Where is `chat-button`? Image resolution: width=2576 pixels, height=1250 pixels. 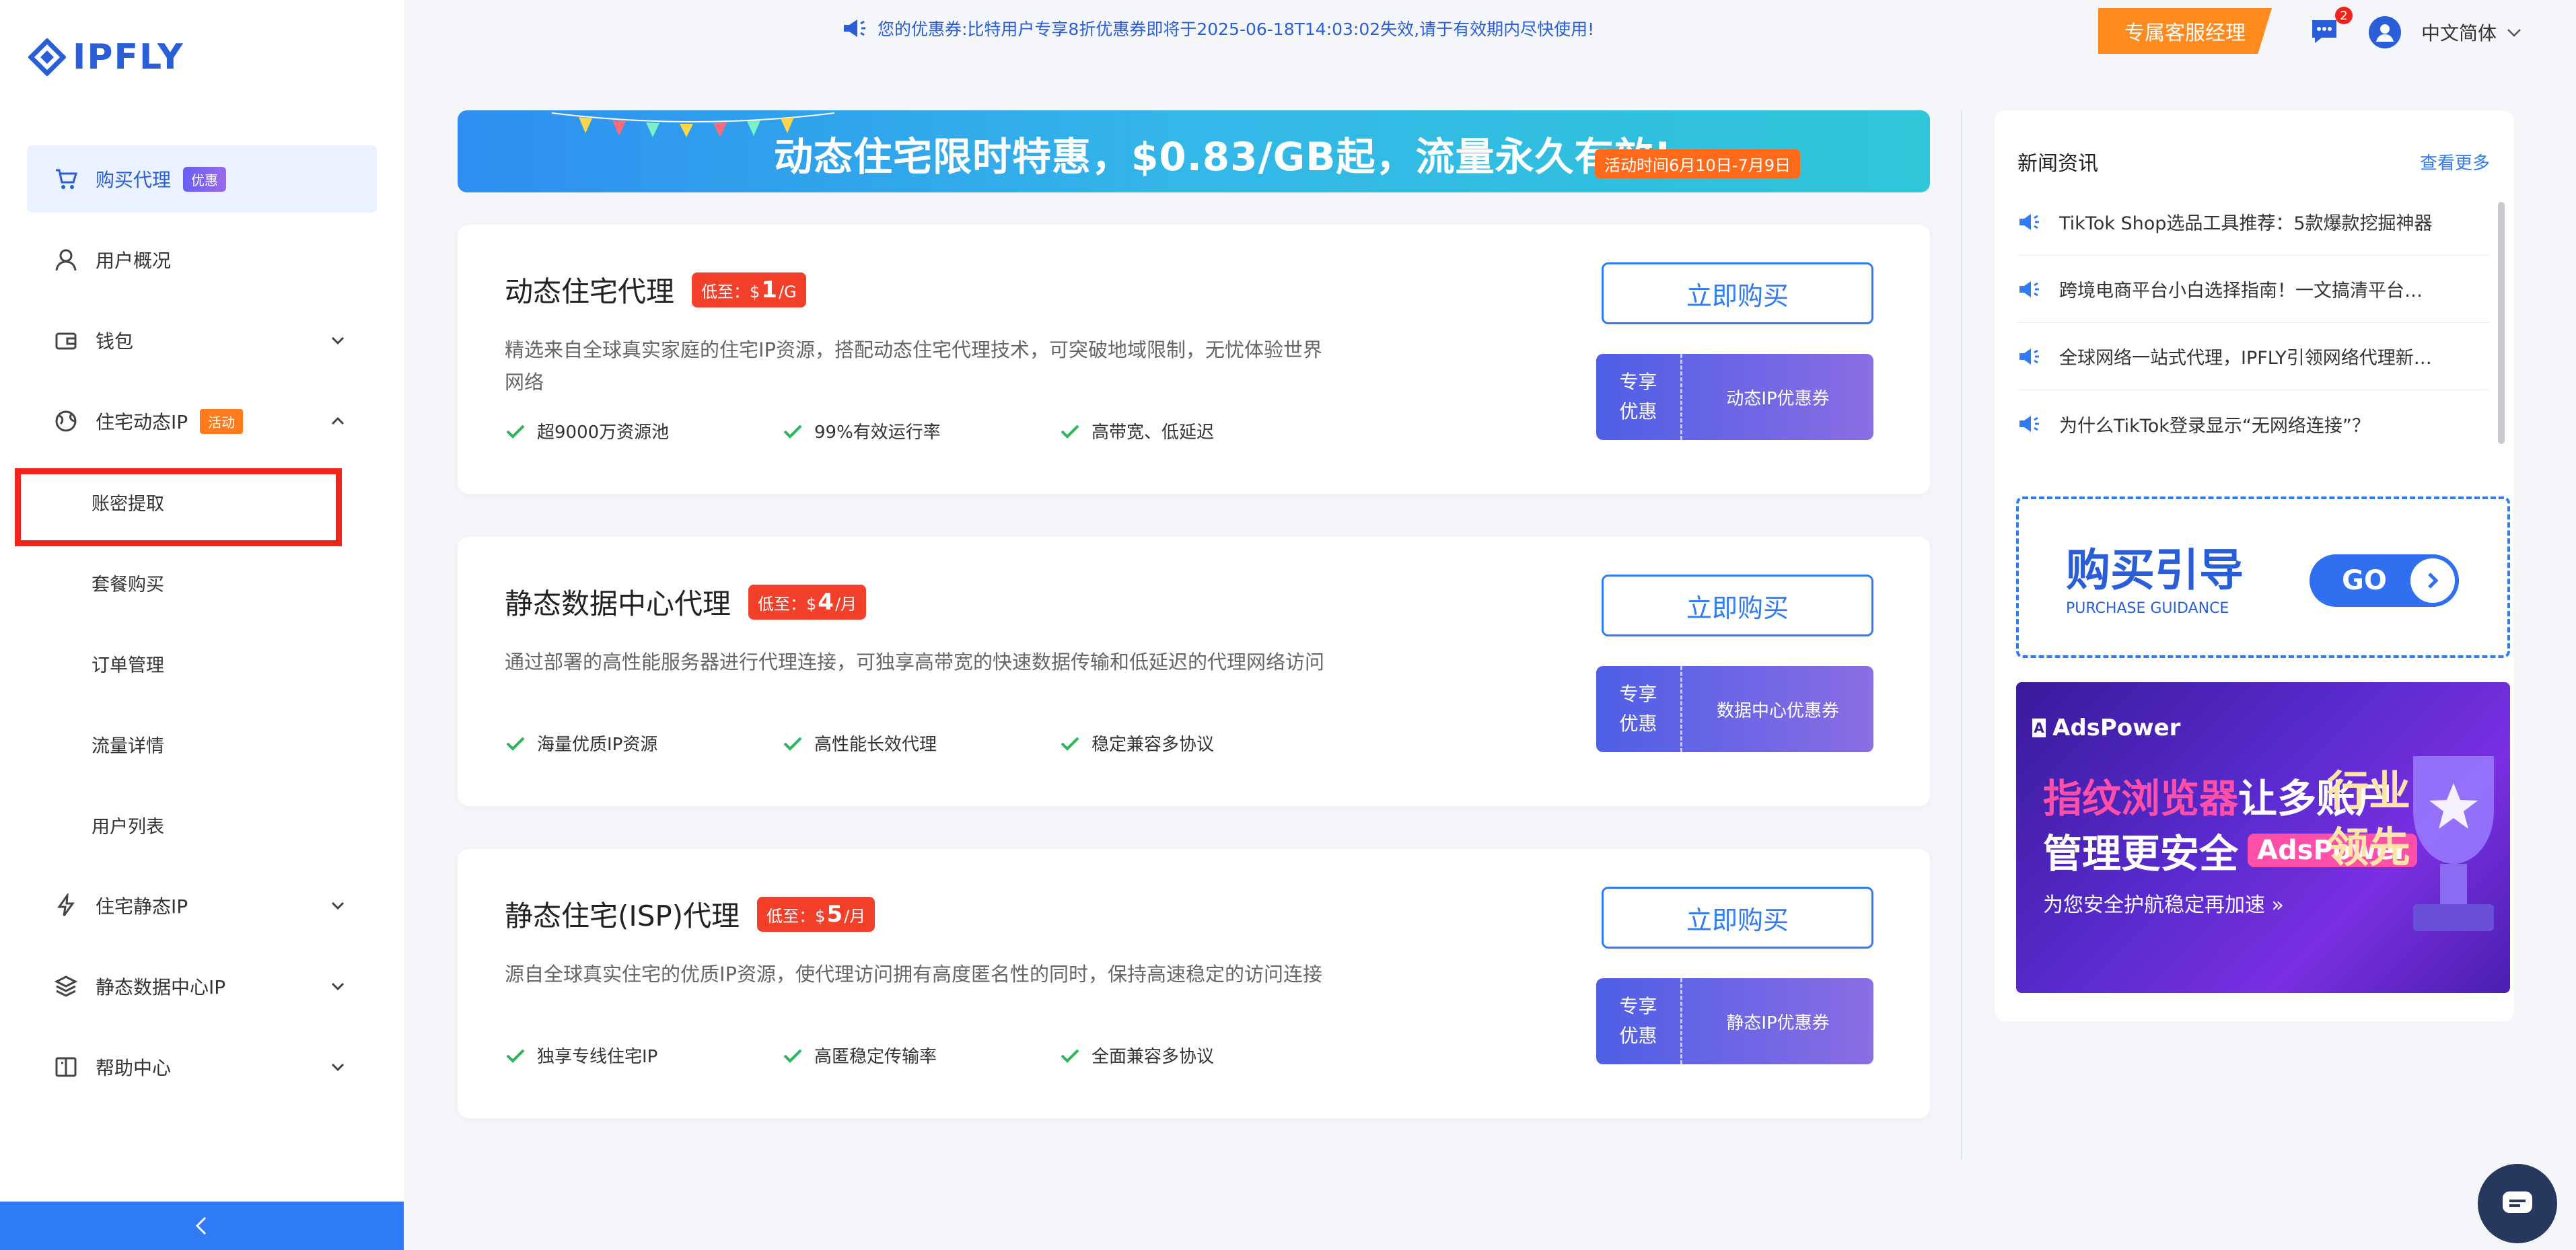
chat-button is located at coordinates (2517, 1203).